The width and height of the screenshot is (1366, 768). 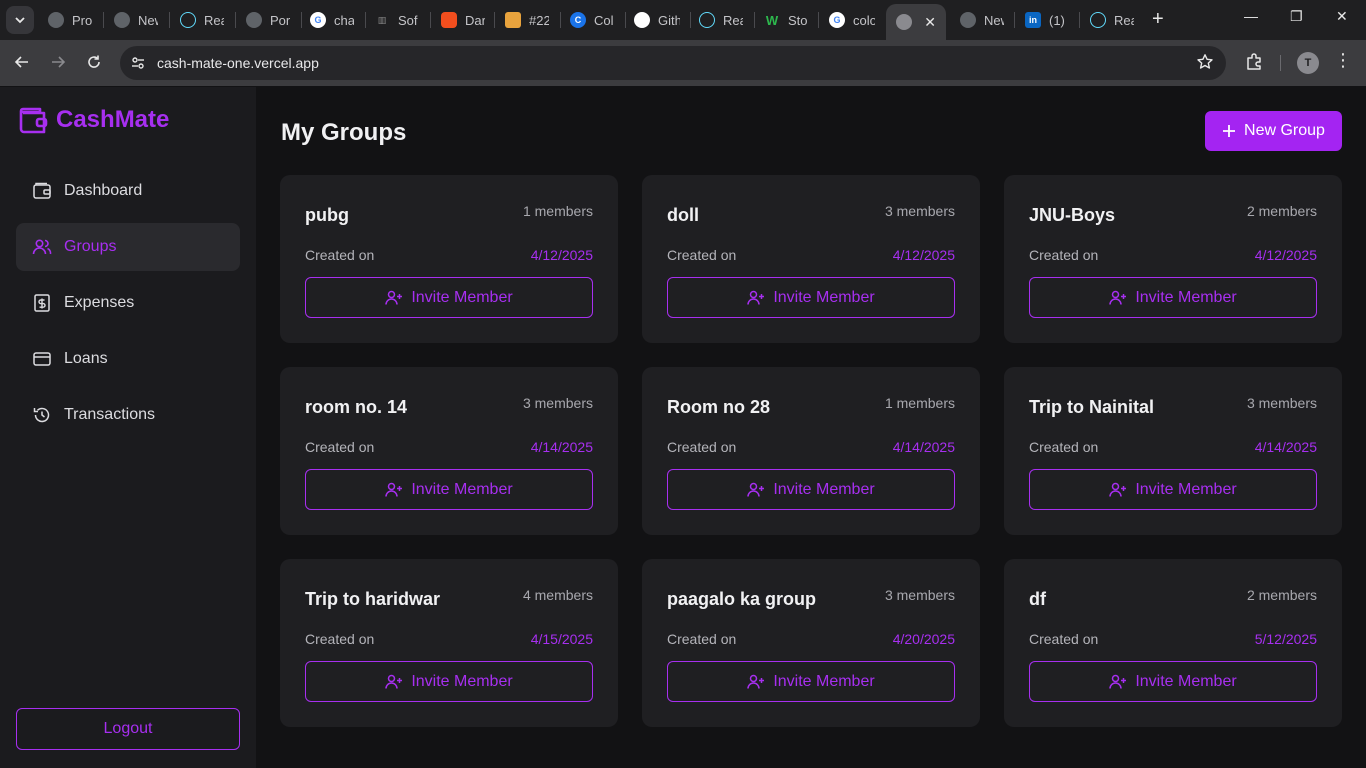 I want to click on wallet-logo-icon, so click(x=33, y=120).